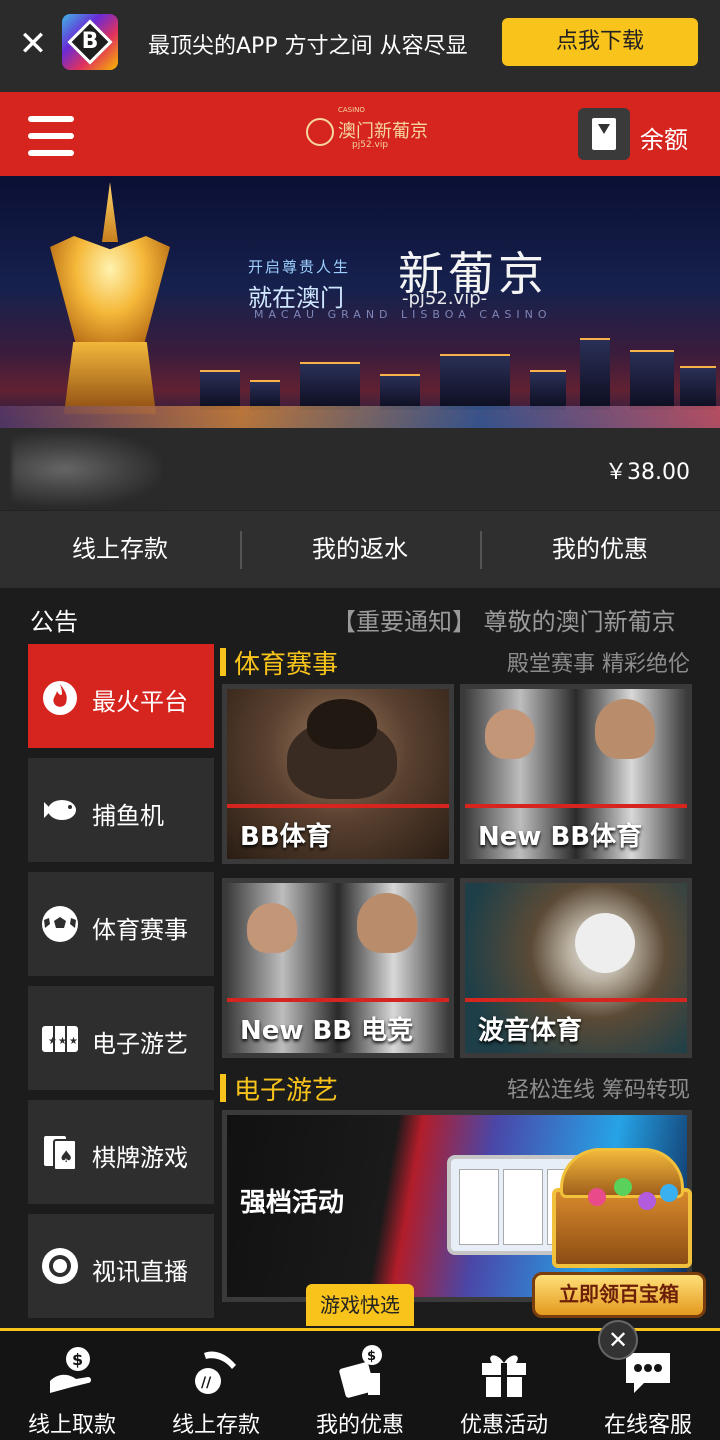 The image size is (720, 1440). What do you see at coordinates (215, 1372) in the screenshot?
I see `deposit-icon: //` at bounding box center [215, 1372].